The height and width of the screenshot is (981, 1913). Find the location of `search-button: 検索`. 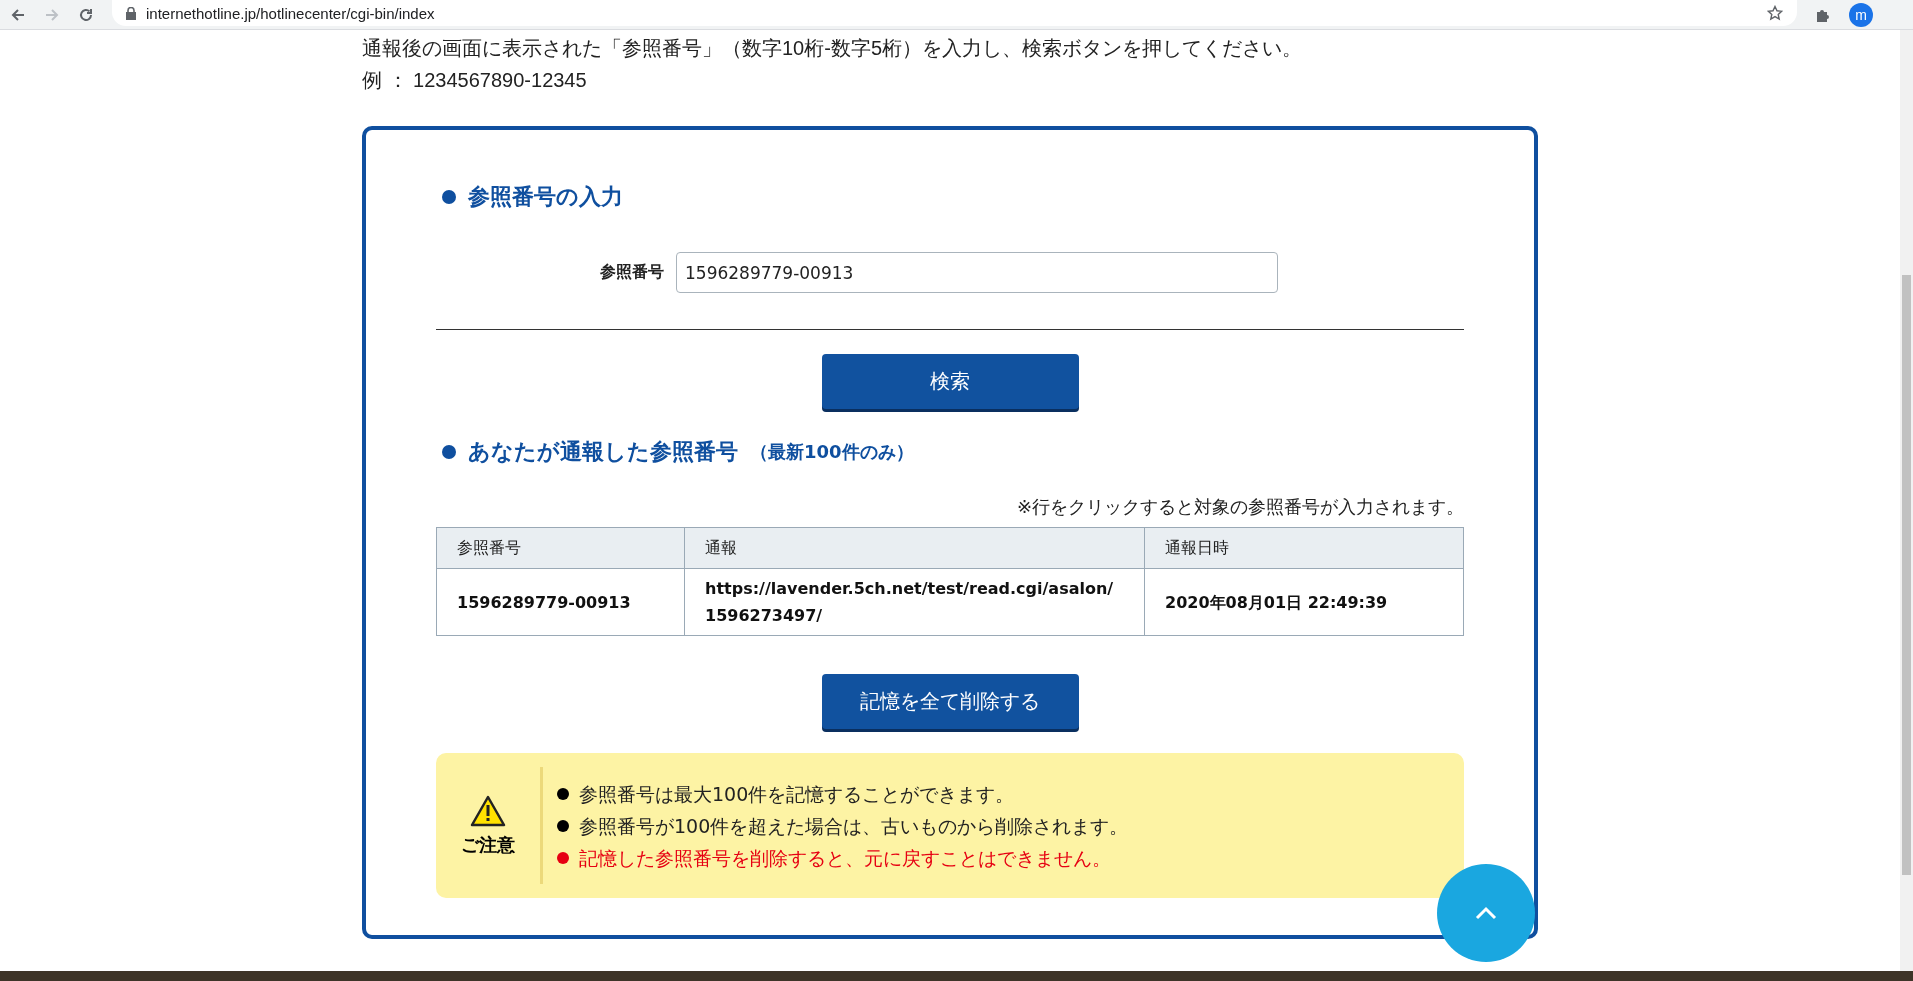

search-button: 検索 is located at coordinates (950, 381).